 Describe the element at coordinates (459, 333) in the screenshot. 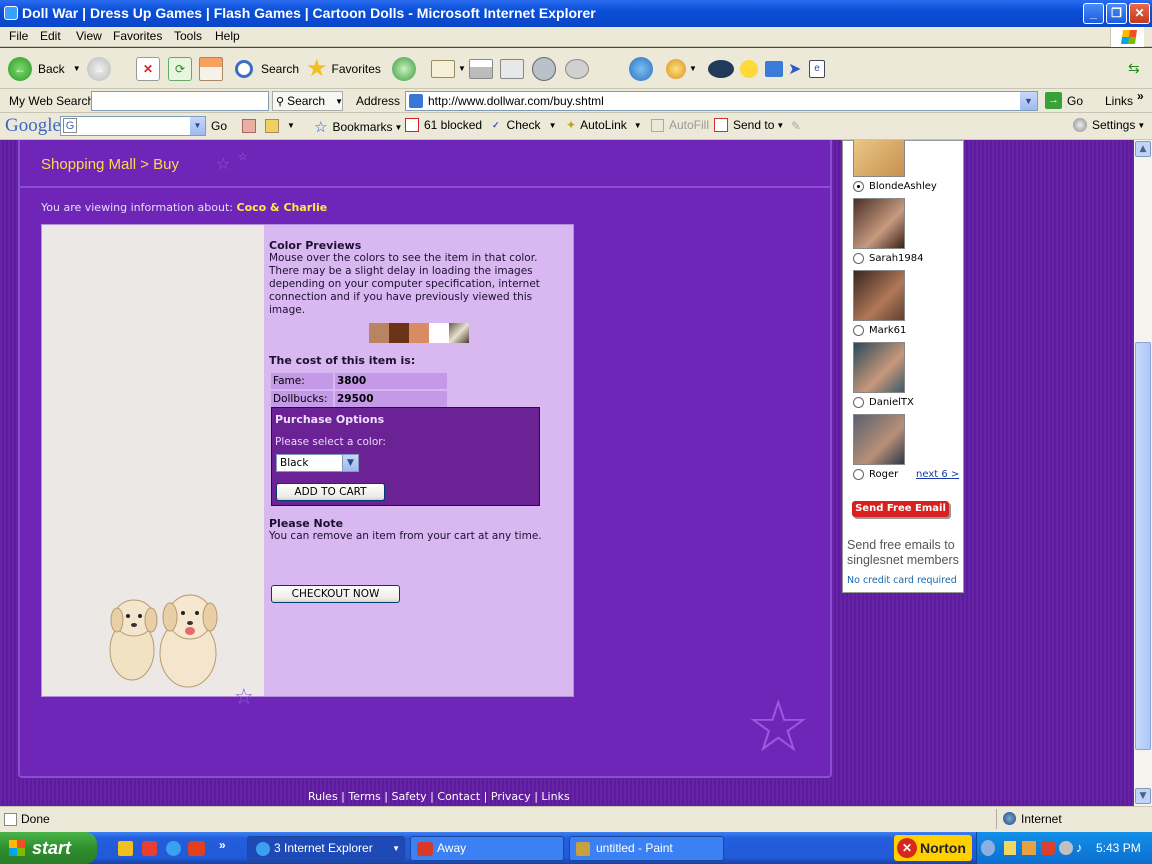

I see `swatch-pattern` at that location.